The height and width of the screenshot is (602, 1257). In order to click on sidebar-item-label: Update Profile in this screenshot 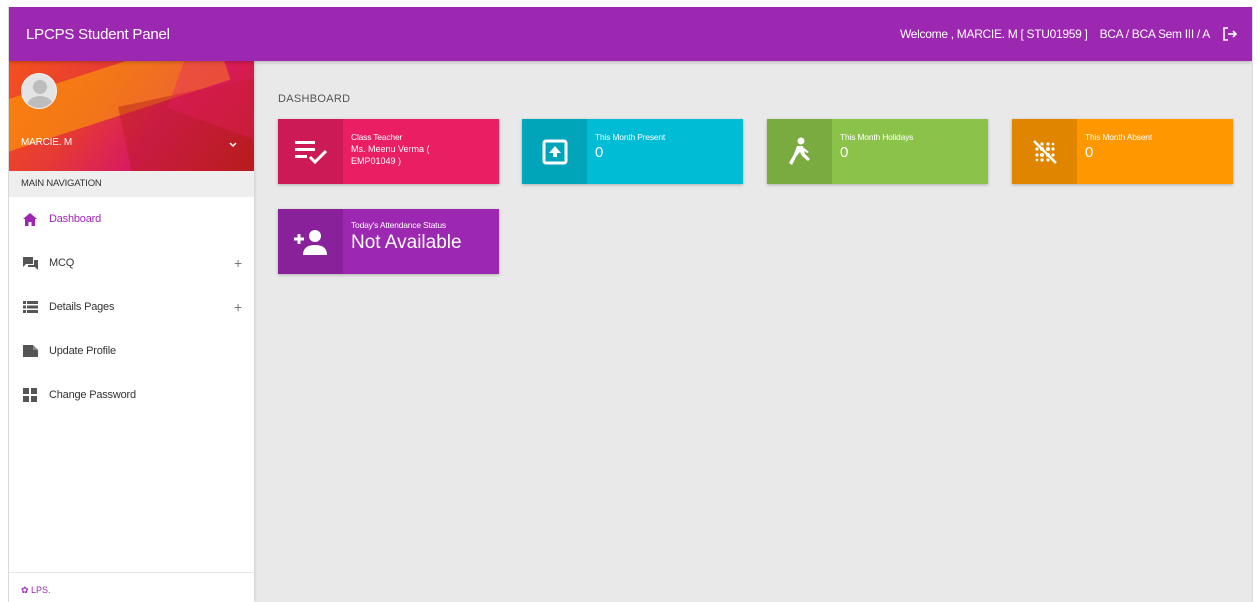, I will do `click(82, 351)`.